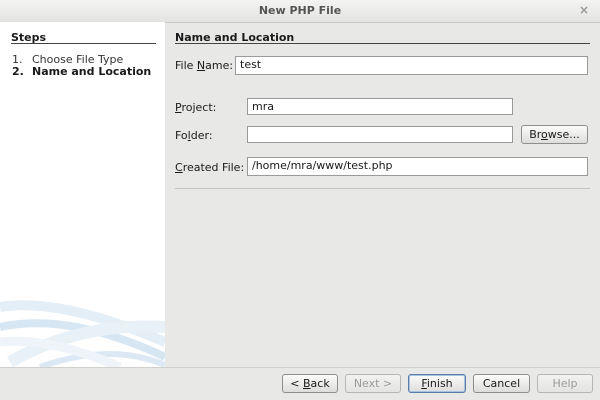  Describe the element at coordinates (565, 383) in the screenshot. I see `help-button: Help` at that location.